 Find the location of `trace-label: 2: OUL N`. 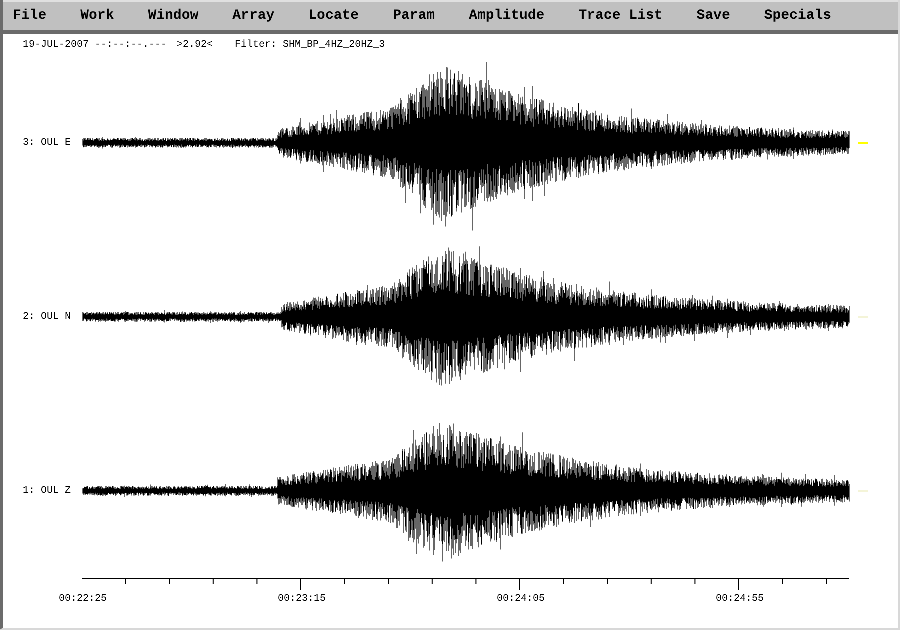

trace-label: 2: OUL N is located at coordinates (47, 317).